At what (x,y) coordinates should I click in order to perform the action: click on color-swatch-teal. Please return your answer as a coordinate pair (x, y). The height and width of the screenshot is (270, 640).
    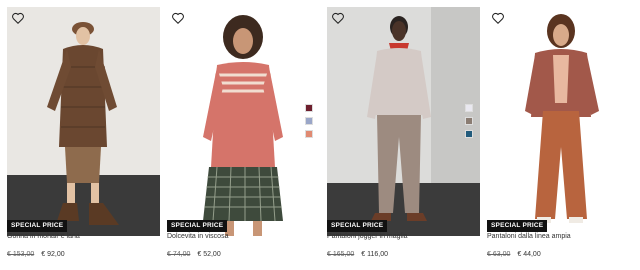
    Looking at the image, I should click on (469, 134).